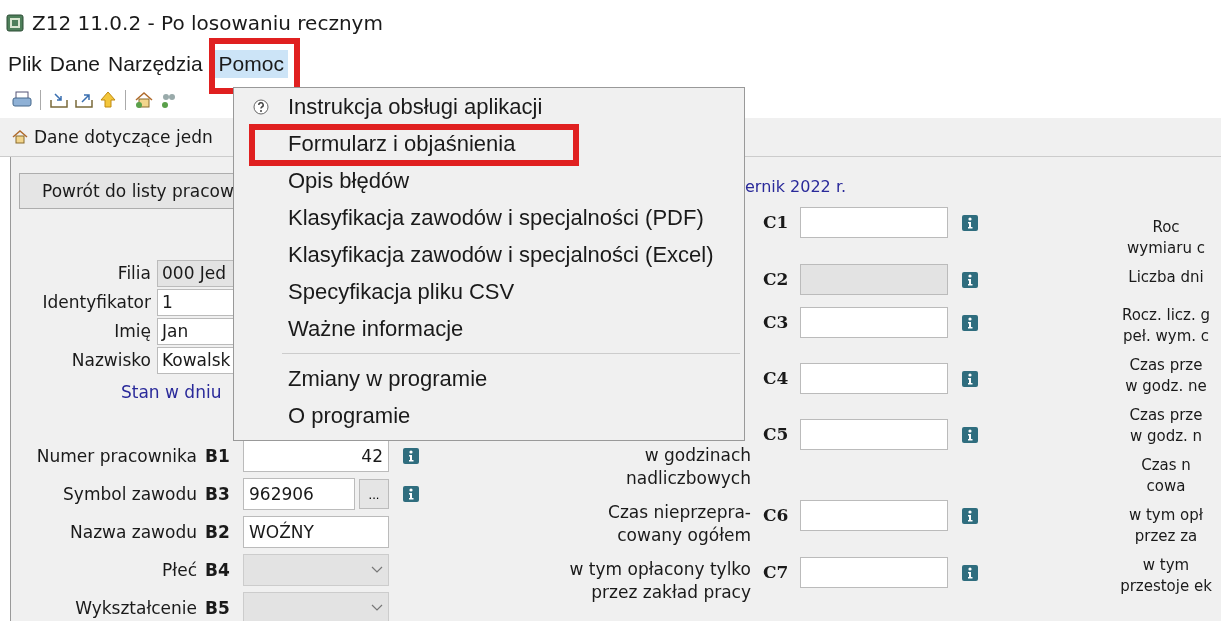  Describe the element at coordinates (1166, 576) in the screenshot. I see `field-label: w tym przestoje ek` at that location.